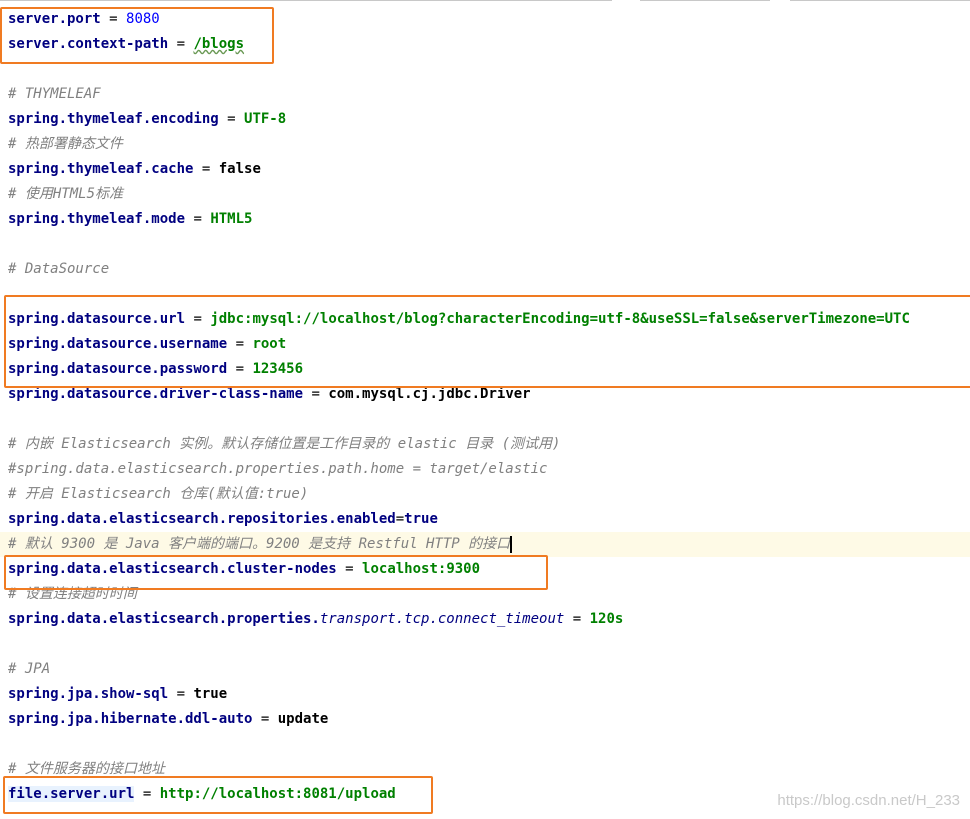 The height and width of the screenshot is (819, 970). I want to click on comment-line: # JPA, so click(485, 669).